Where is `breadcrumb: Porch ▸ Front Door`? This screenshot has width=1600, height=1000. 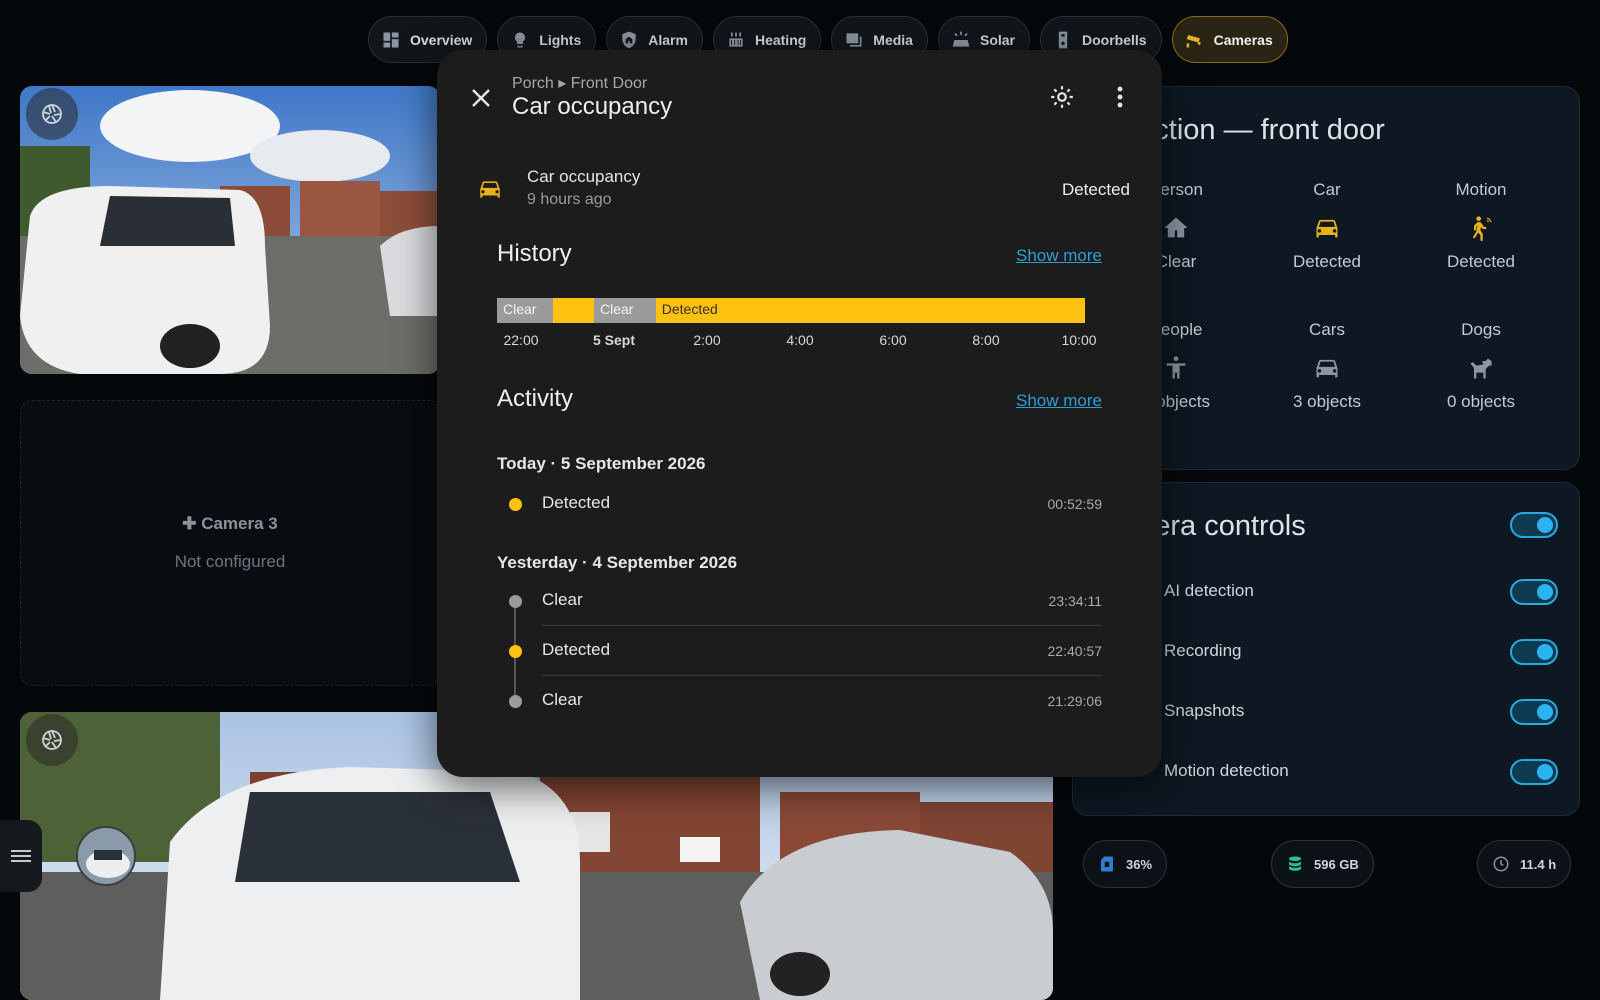 breadcrumb: Porch ▸ Front Door is located at coordinates (579, 83).